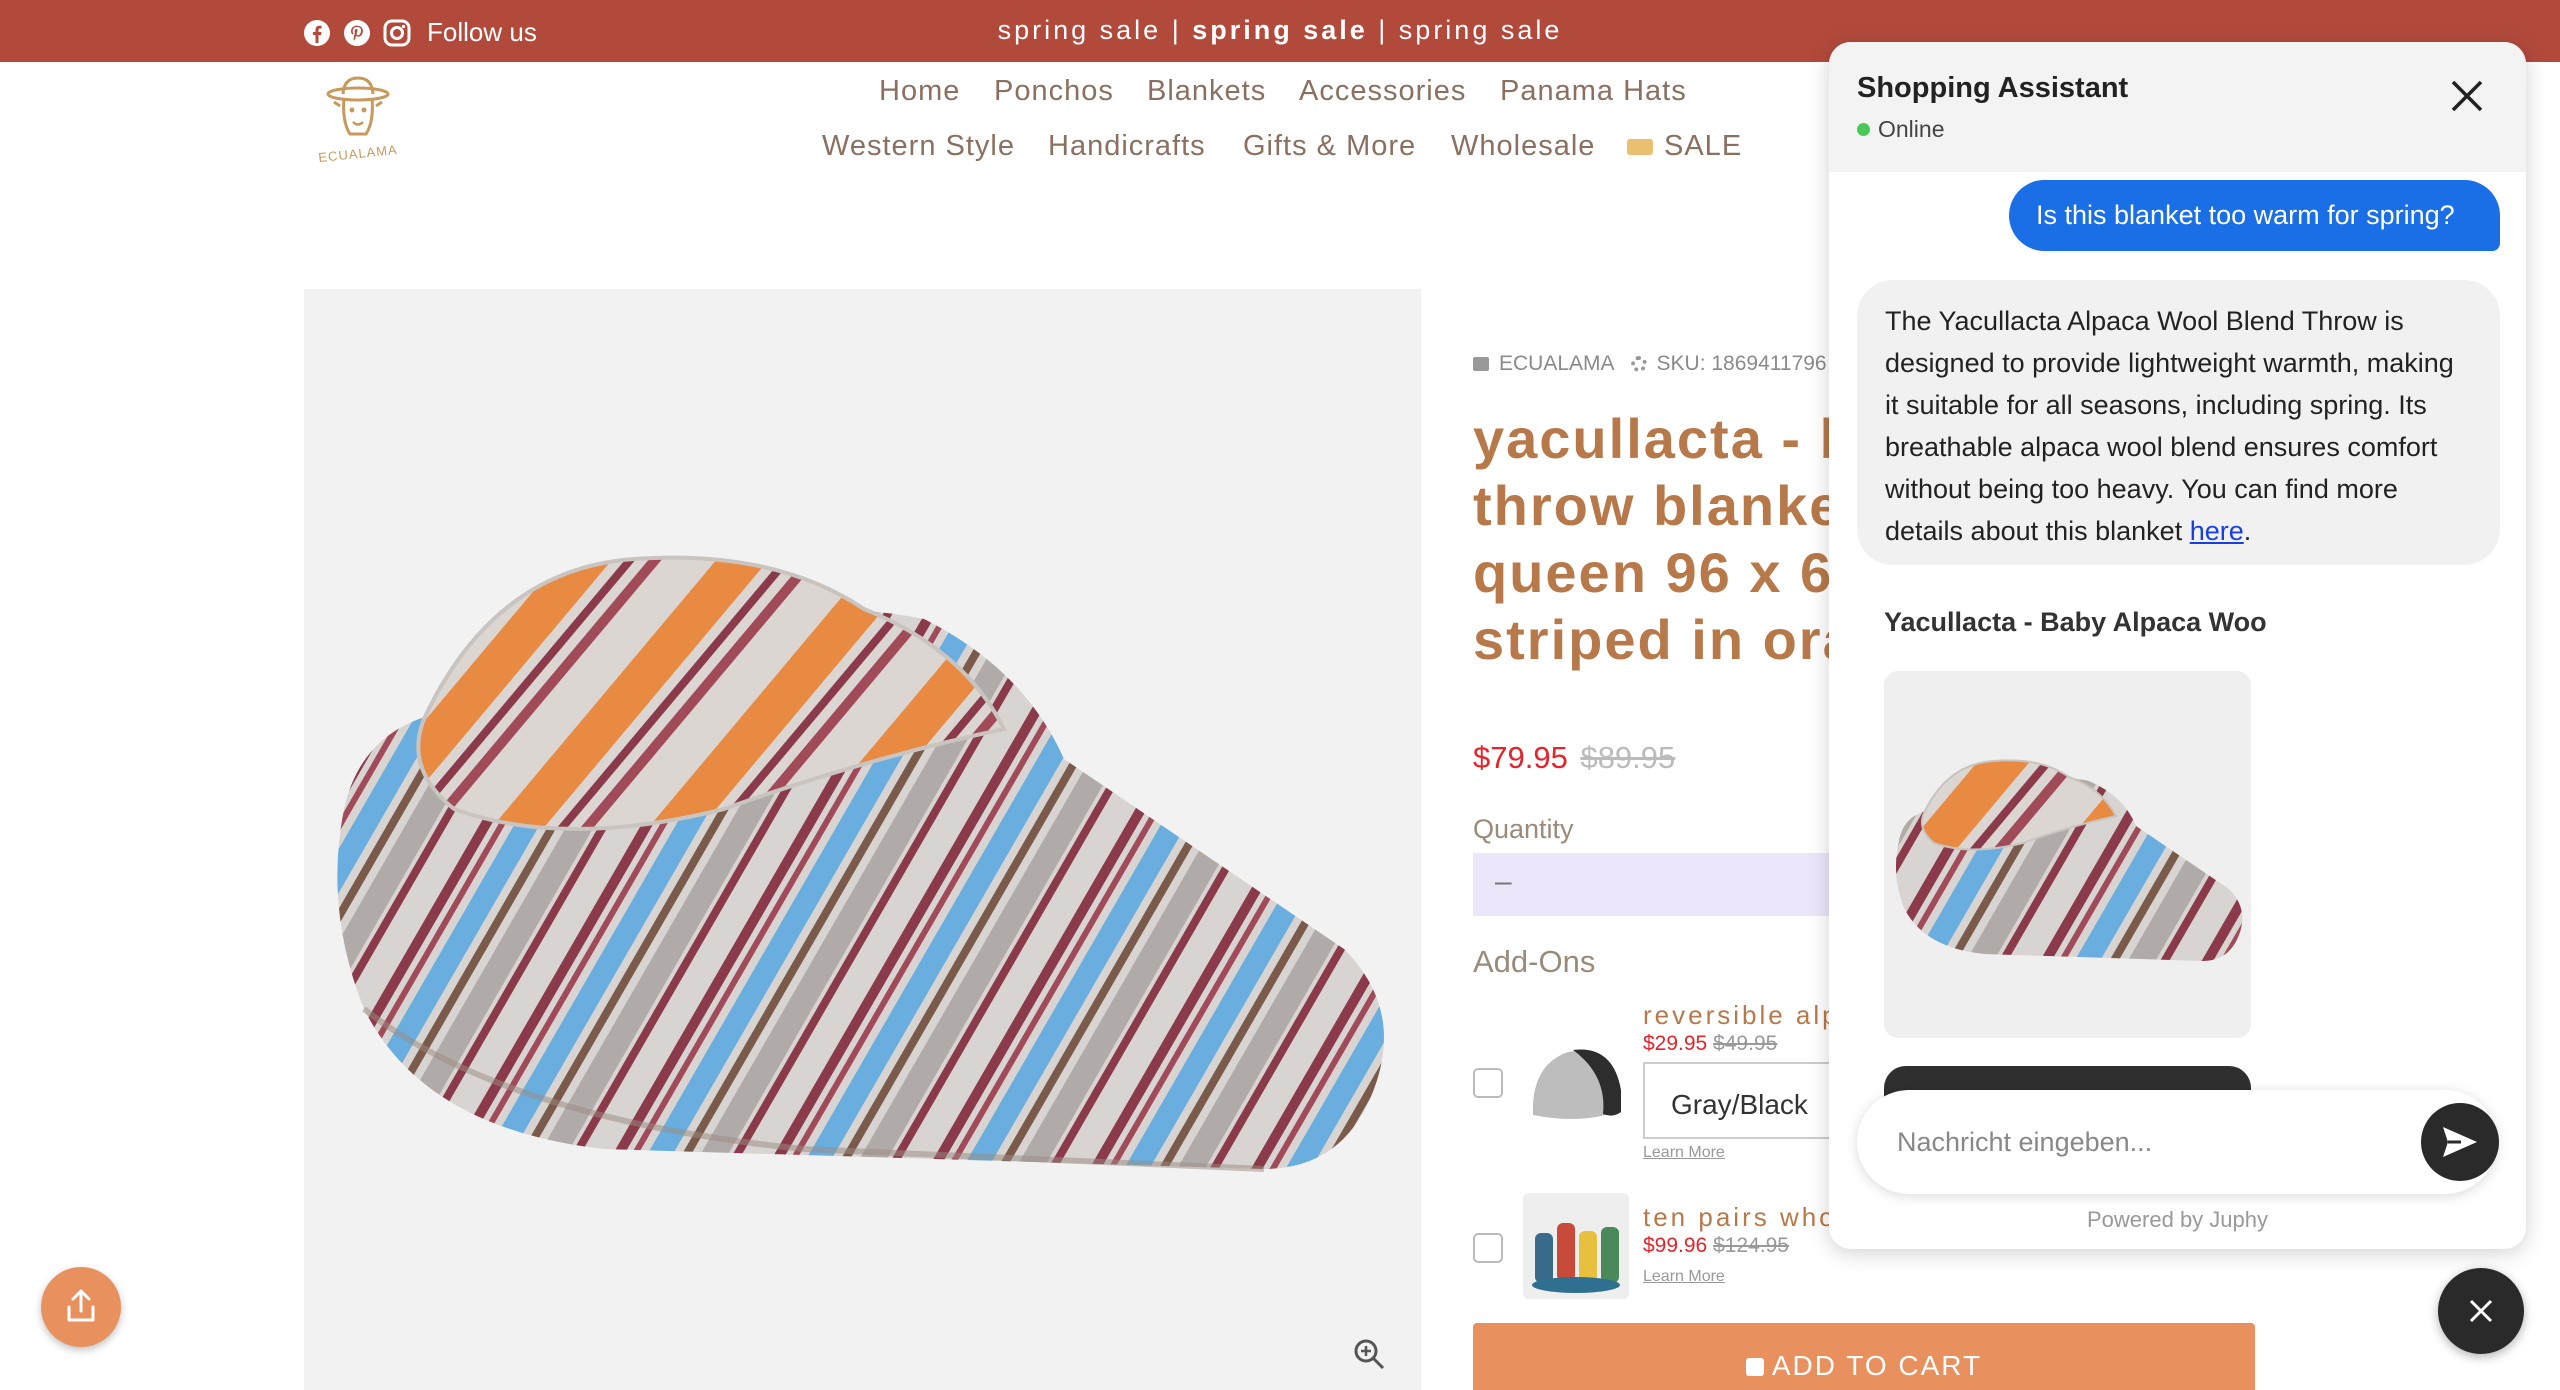 Image resolution: width=2560 pixels, height=1390 pixels. Describe the element at coordinates (1863, 129) in the screenshot. I see `online-dot-icon` at that location.